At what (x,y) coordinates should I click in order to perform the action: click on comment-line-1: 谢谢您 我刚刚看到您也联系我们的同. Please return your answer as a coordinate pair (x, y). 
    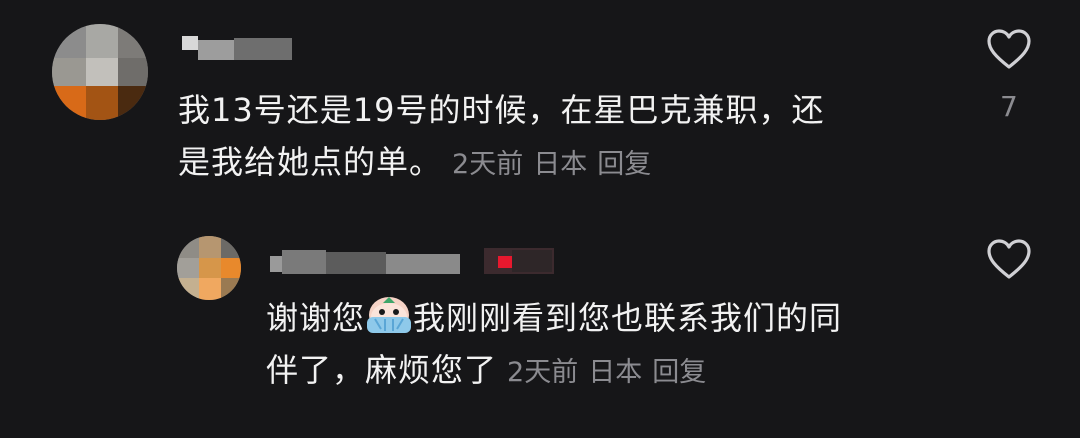
    Looking at the image, I should click on (611, 318).